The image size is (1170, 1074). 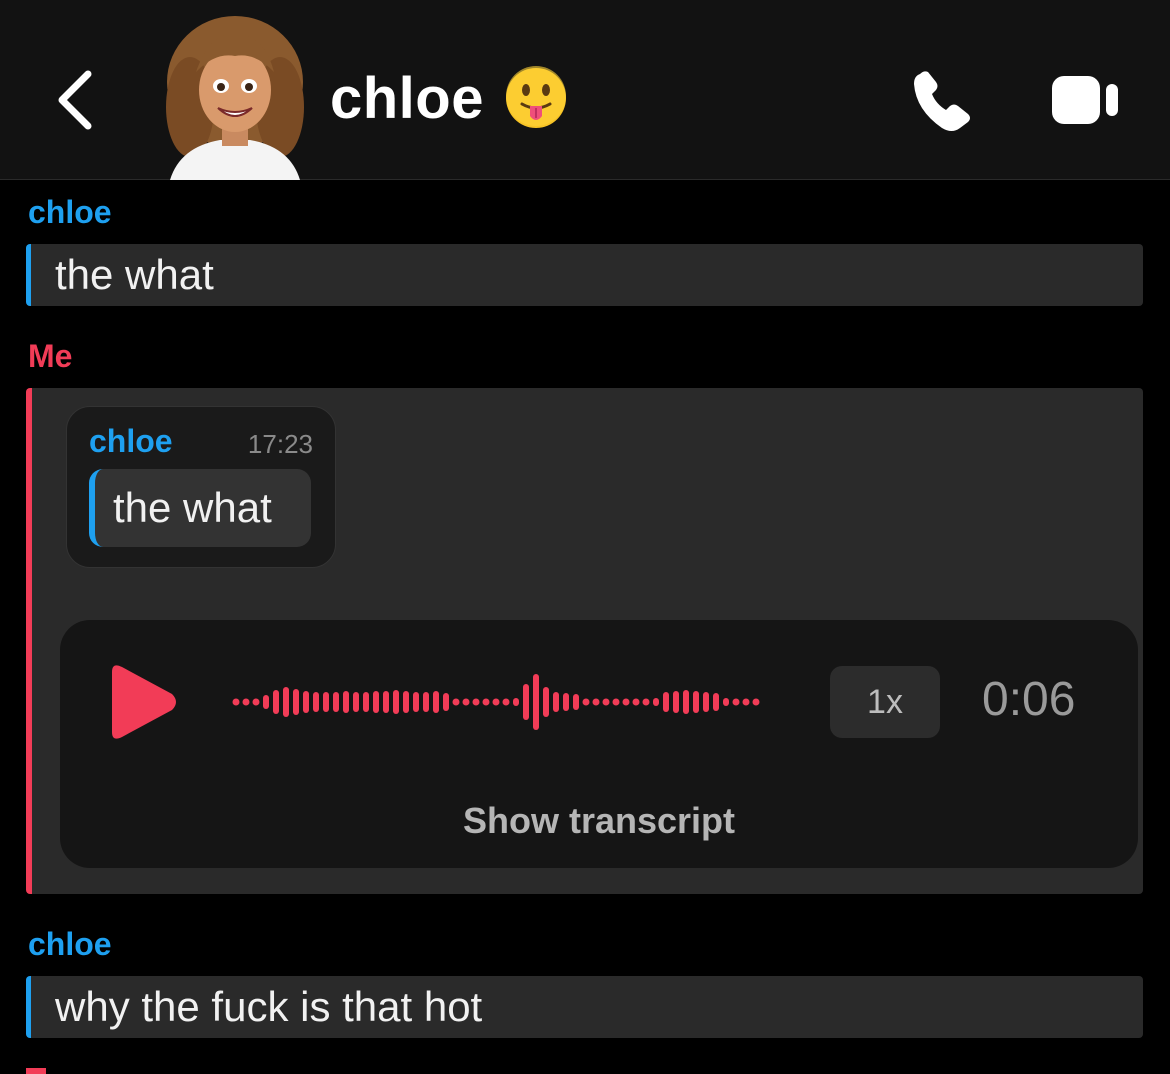 What do you see at coordinates (131, 441) in the screenshot?
I see `quoted-sender: chloe` at bounding box center [131, 441].